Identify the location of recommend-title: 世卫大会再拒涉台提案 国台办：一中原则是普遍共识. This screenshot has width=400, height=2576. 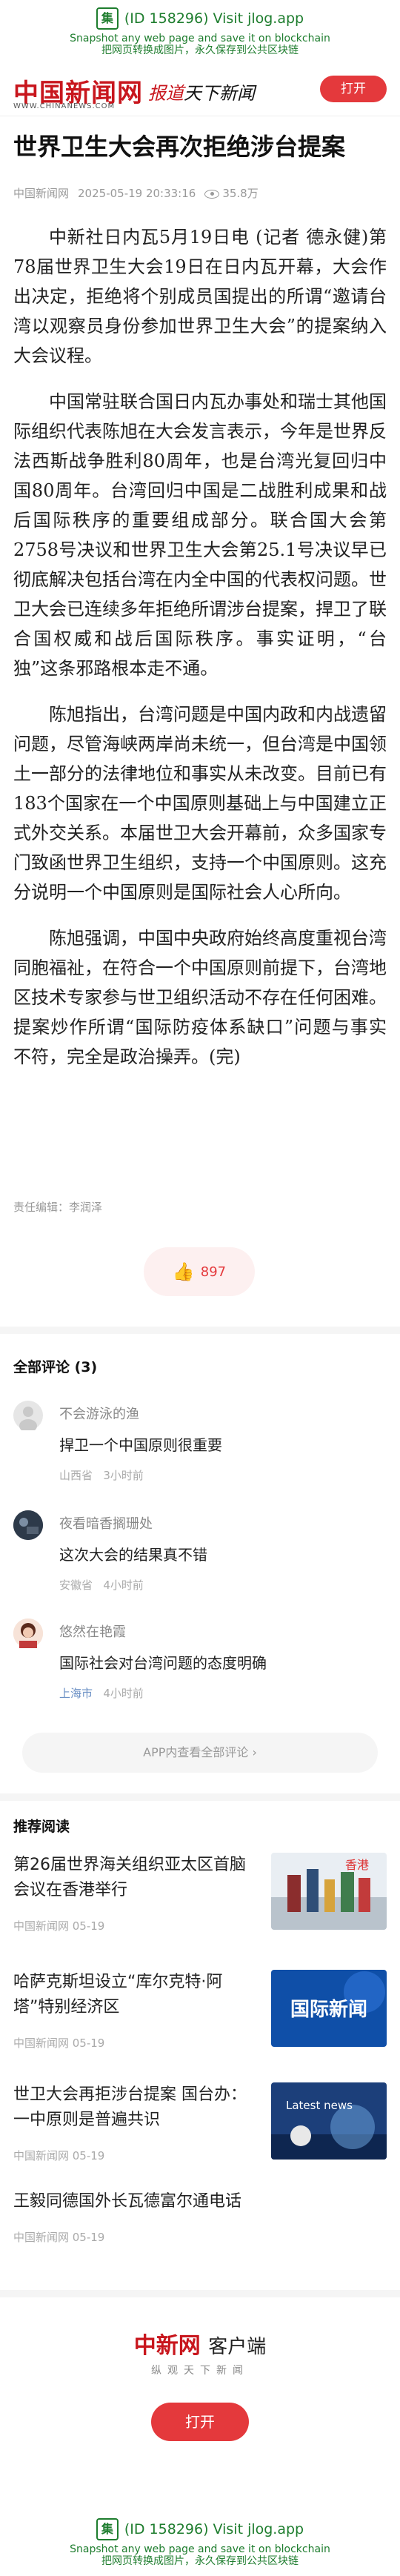
(131, 2107).